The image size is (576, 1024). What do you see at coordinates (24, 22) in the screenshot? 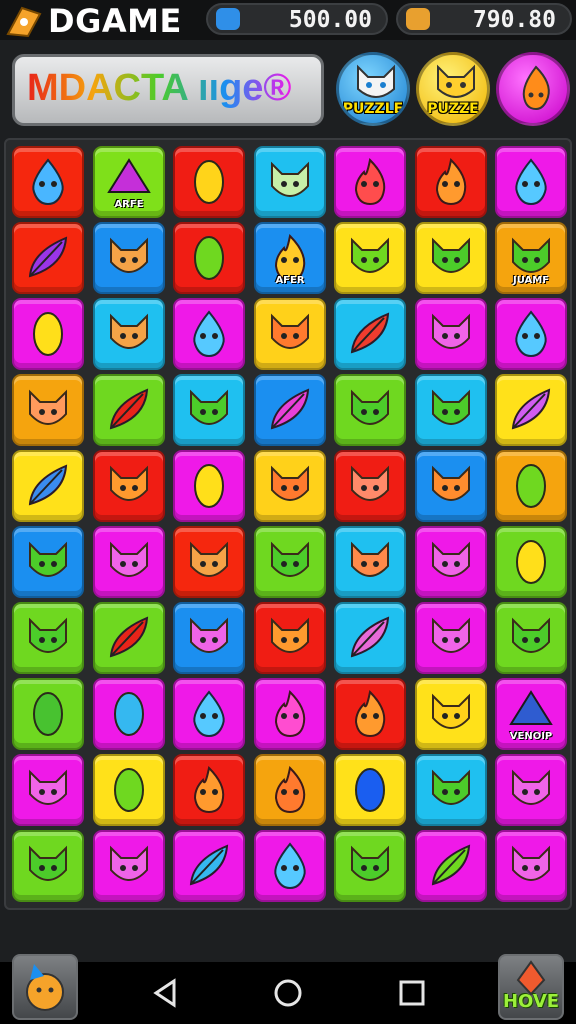
I see `logo-icon` at bounding box center [24, 22].